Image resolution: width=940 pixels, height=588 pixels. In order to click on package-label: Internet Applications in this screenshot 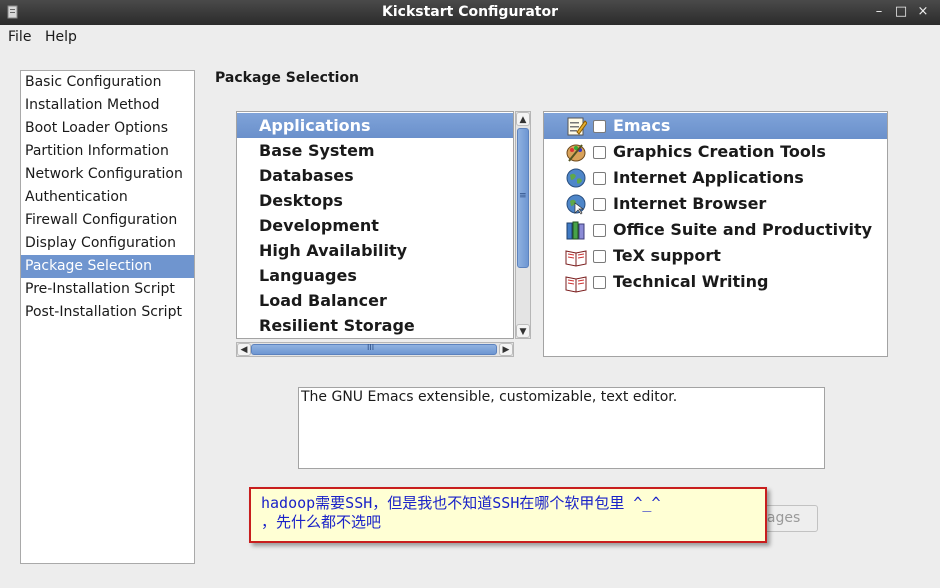, I will do `click(708, 177)`.